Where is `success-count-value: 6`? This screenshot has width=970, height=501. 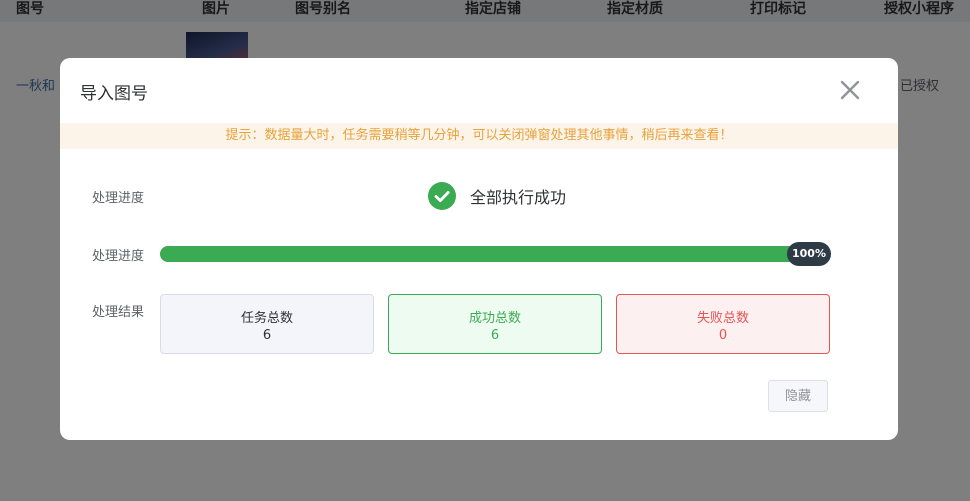 success-count-value: 6 is located at coordinates (495, 335).